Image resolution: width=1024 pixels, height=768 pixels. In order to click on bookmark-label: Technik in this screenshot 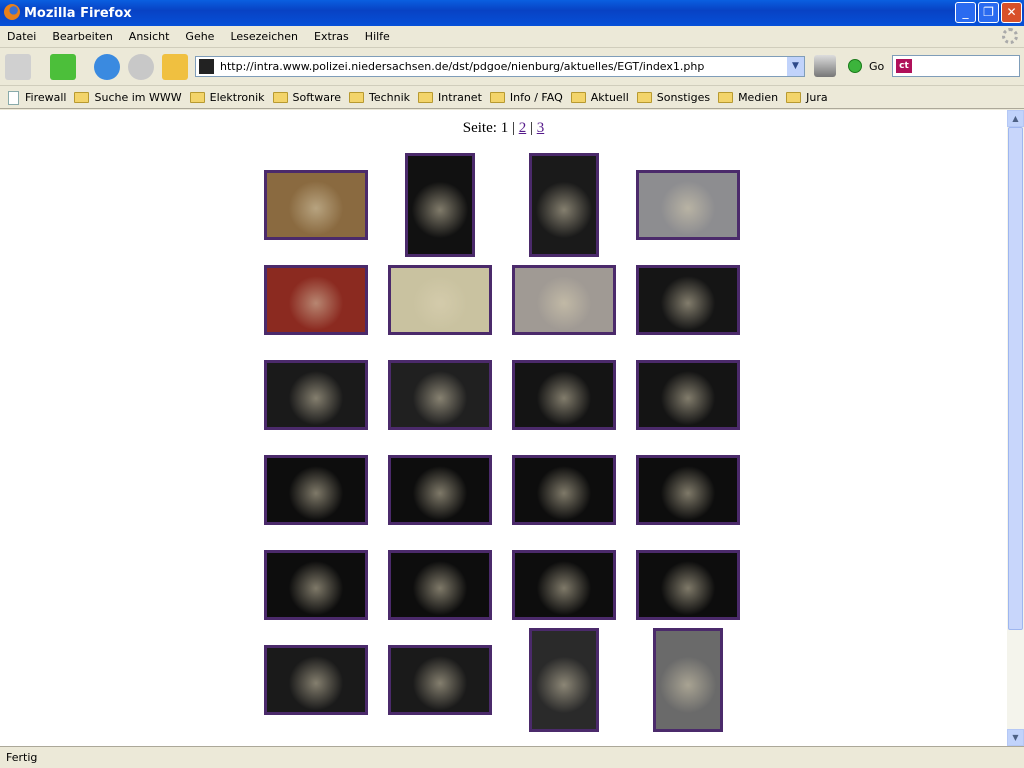, I will do `click(390, 97)`.